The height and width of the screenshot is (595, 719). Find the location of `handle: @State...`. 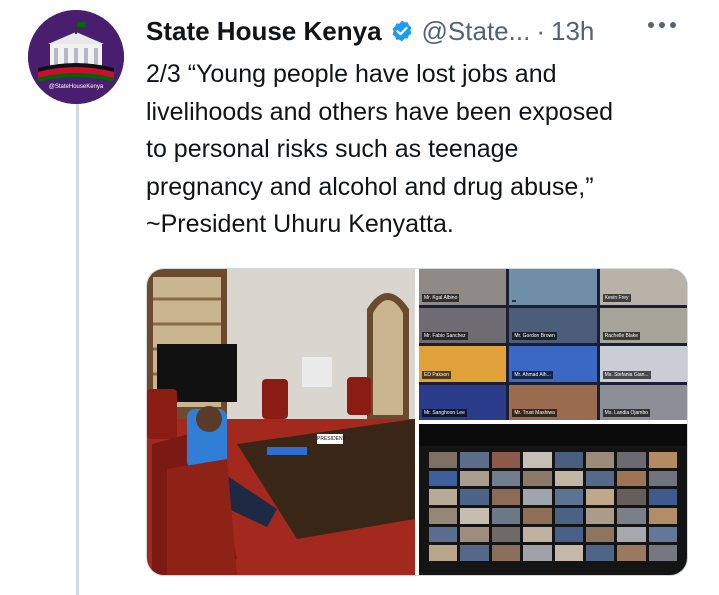

handle: @State... is located at coordinates (476, 31).